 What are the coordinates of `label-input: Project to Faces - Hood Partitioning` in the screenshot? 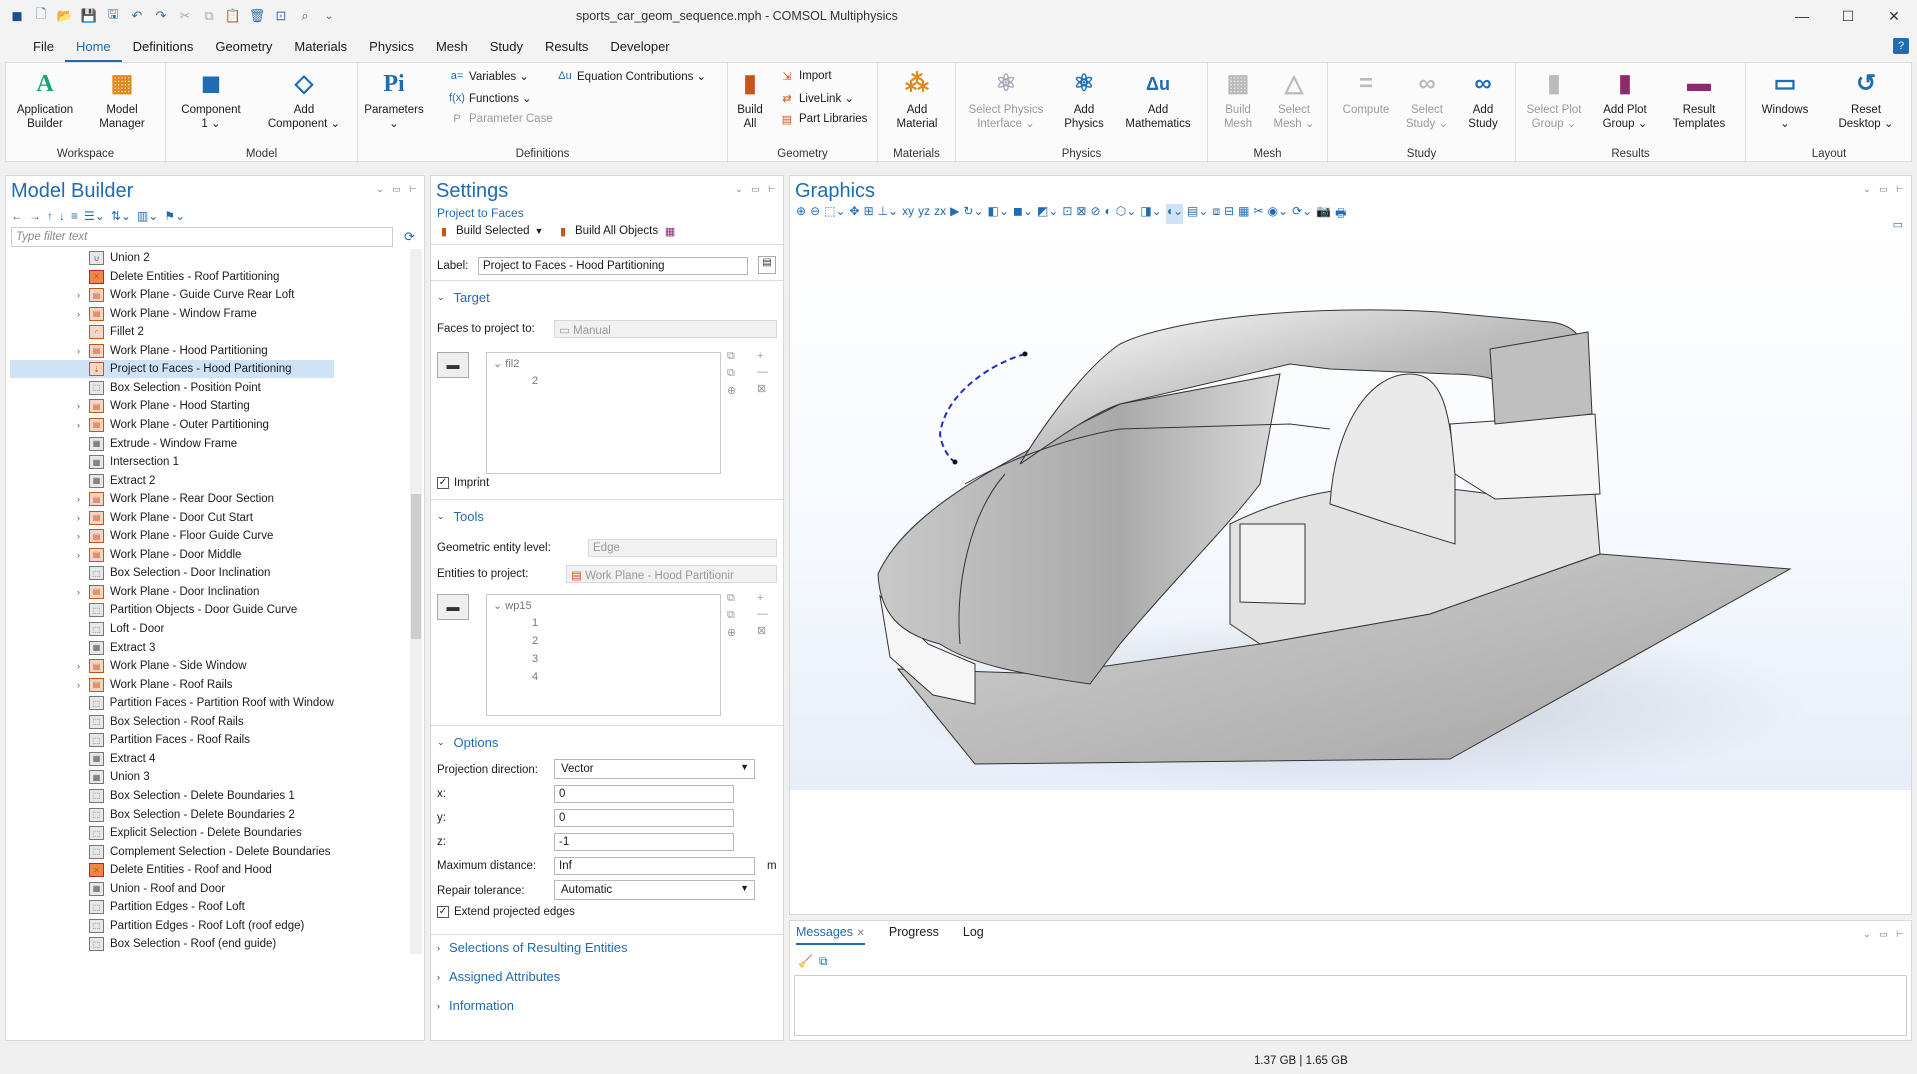 It's located at (613, 266).